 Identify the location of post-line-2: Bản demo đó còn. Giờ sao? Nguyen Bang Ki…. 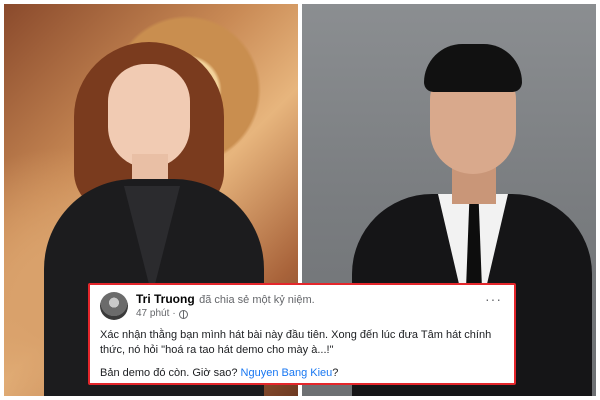
(302, 373).